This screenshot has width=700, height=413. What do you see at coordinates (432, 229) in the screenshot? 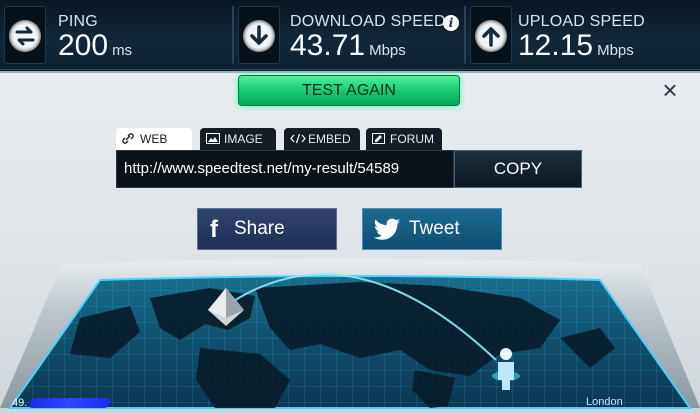
I see `twitter-tweet-button: Tweet` at bounding box center [432, 229].